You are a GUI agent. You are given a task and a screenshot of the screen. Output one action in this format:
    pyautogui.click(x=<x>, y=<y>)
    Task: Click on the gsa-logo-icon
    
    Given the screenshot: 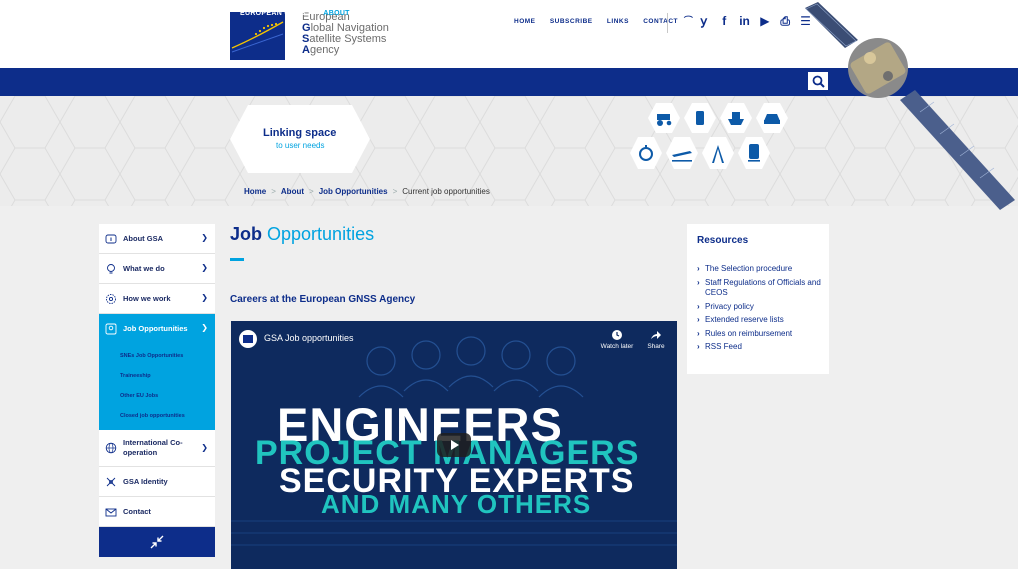 What is the action you would take?
    pyautogui.click(x=248, y=339)
    